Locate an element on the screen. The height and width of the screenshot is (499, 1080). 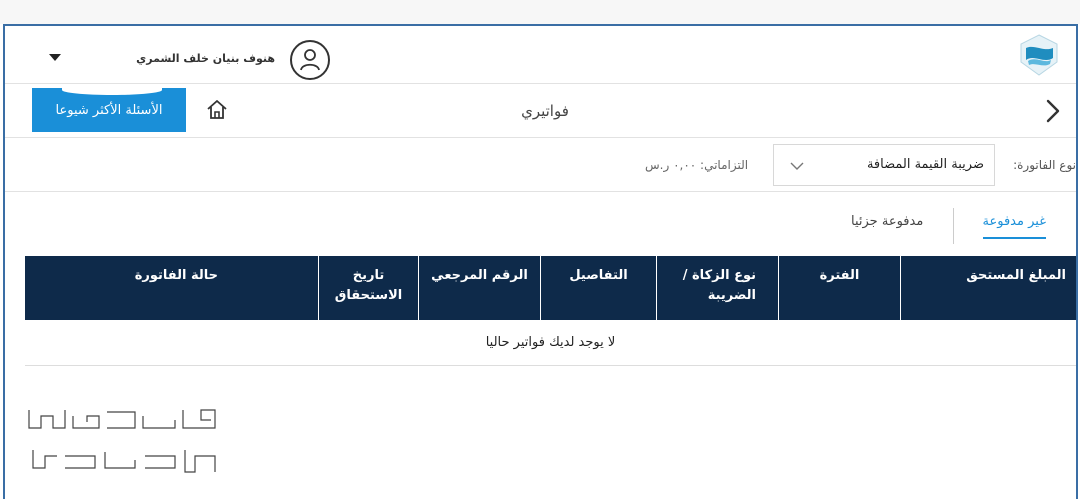
tab-divider is located at coordinates (953, 226).